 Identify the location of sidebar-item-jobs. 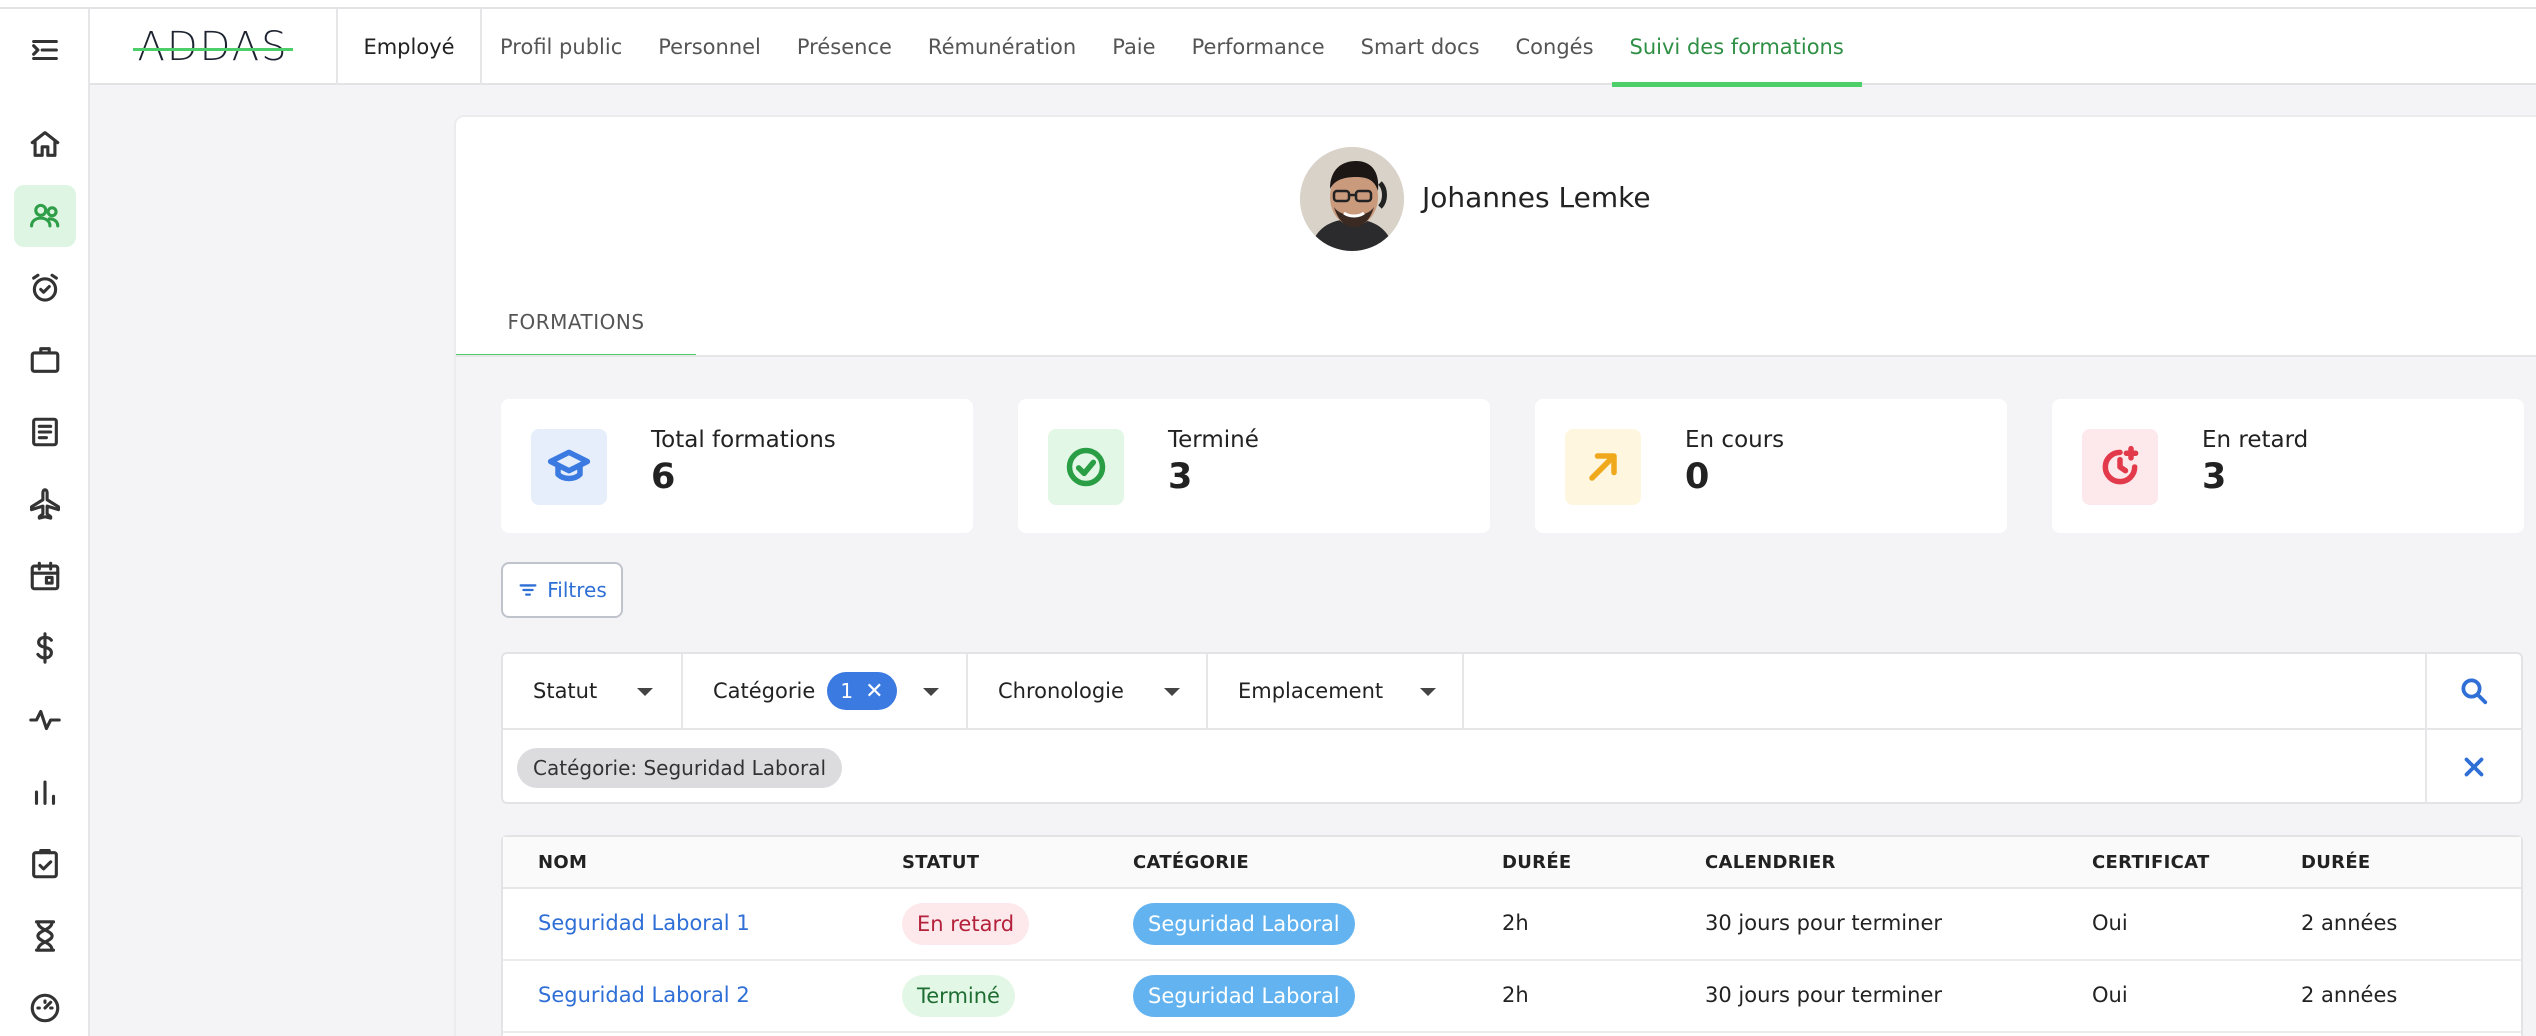
(45, 360).